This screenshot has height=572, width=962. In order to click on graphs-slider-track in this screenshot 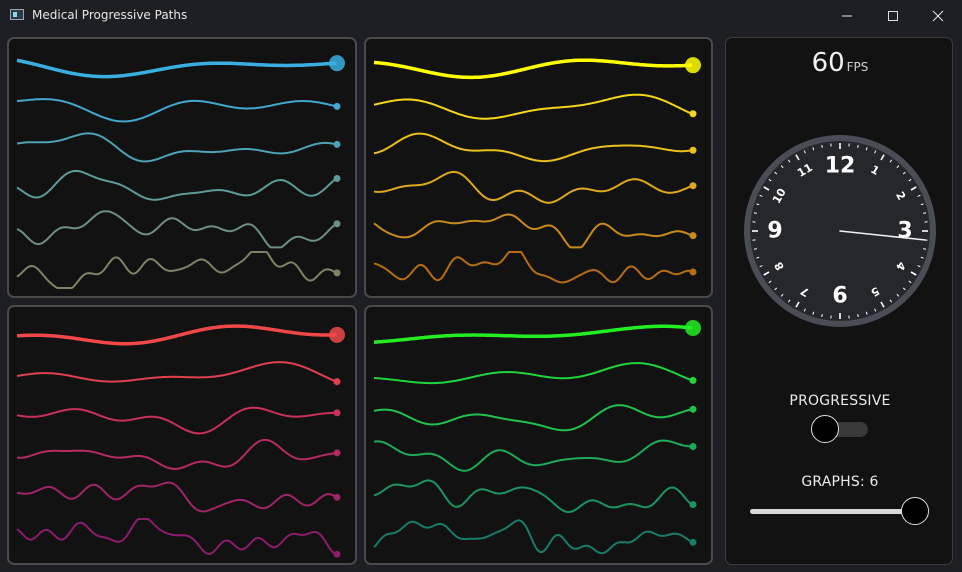, I will do `click(835, 511)`.